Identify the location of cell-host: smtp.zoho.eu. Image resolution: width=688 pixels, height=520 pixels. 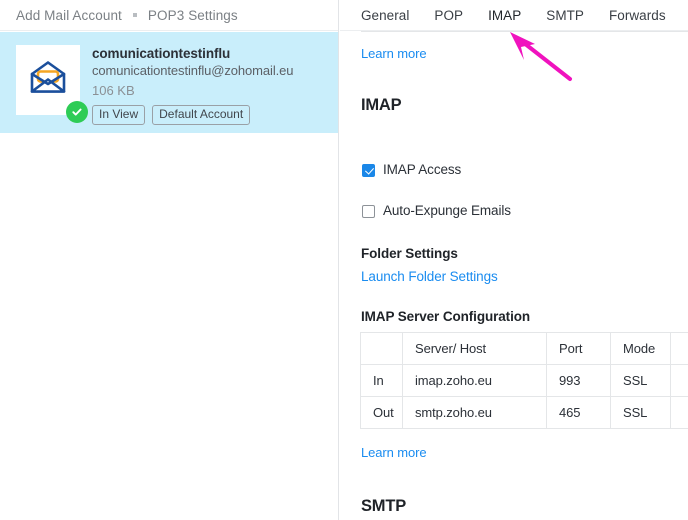
(474, 412).